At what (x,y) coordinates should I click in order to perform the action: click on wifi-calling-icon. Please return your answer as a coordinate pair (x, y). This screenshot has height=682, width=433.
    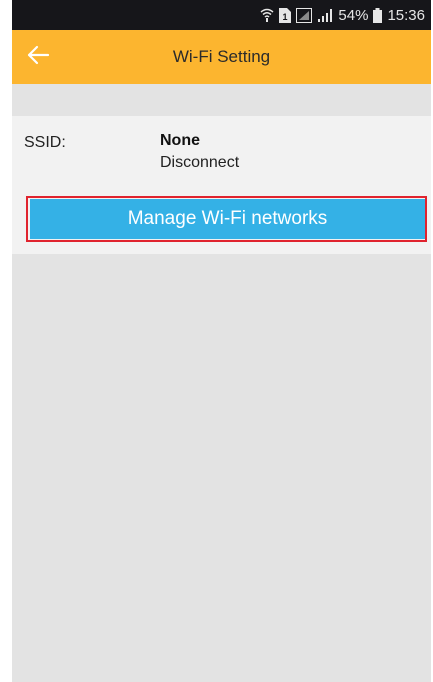
    Looking at the image, I should click on (267, 15).